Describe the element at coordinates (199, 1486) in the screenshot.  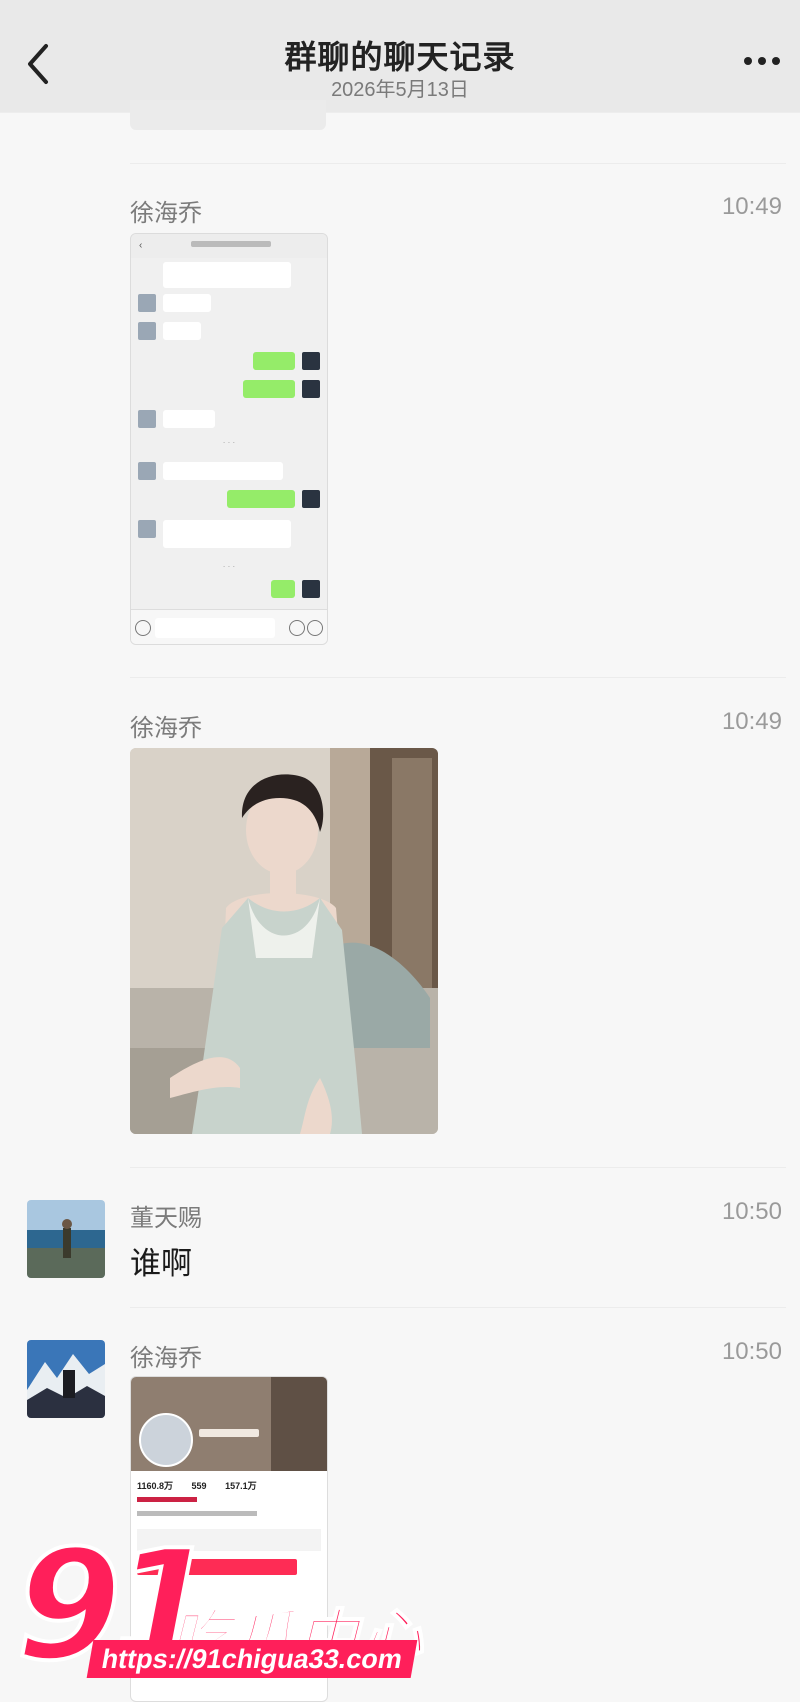
I see `profile-following: 559` at that location.